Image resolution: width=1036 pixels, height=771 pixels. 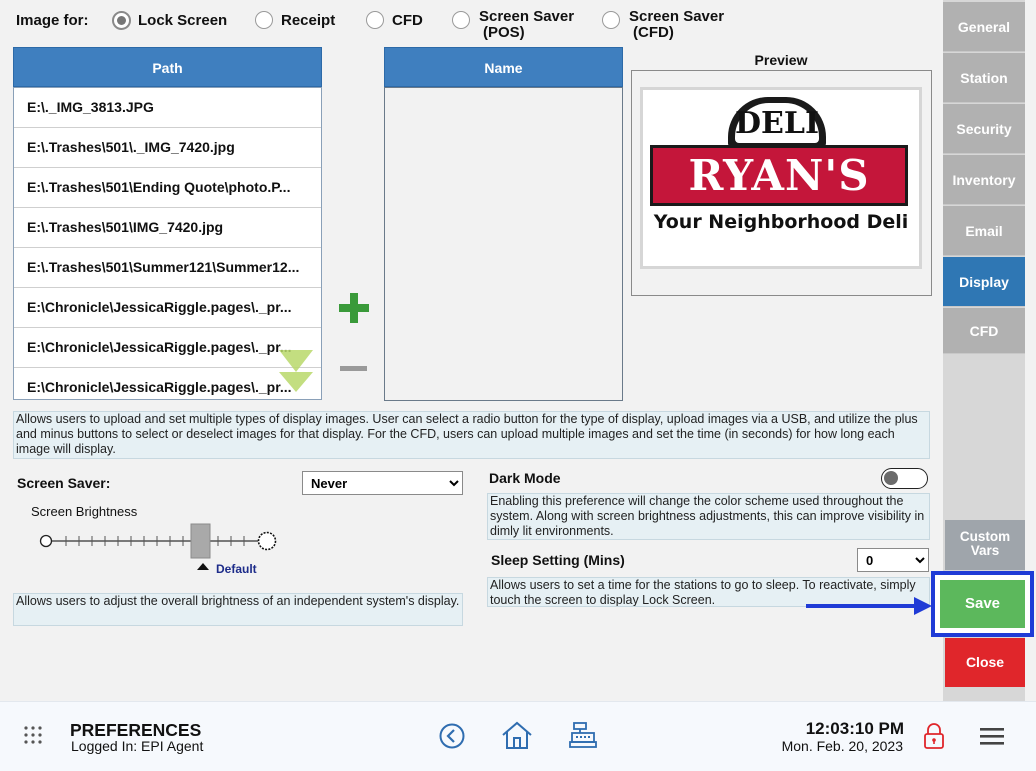 I want to click on radio-screen-saver-cfd-label2: (CFD), so click(x=653, y=32).